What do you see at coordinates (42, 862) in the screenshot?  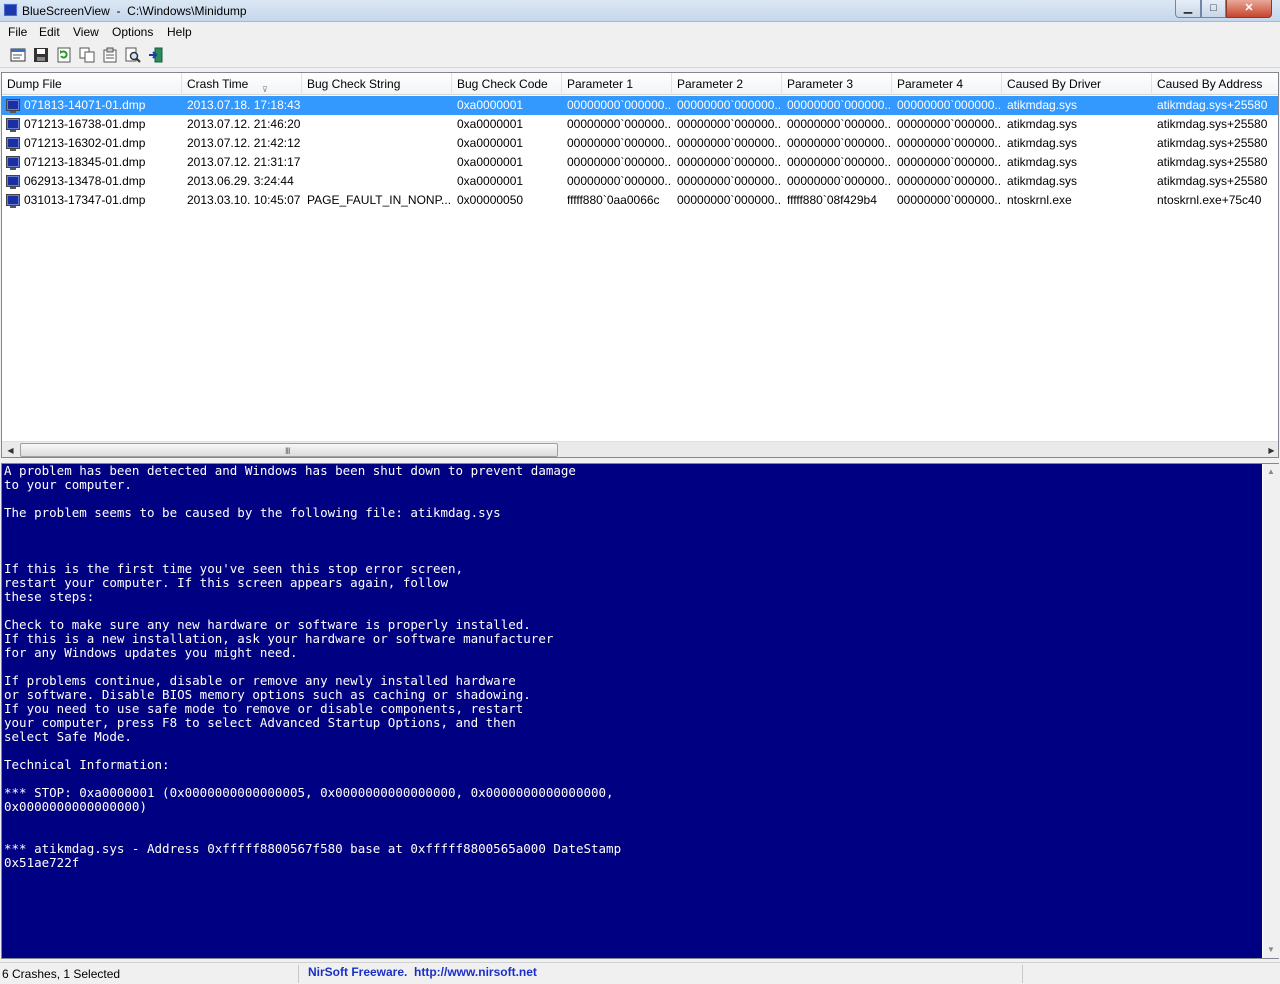 I see `bsod-text-line: 0x51ae722f` at bounding box center [42, 862].